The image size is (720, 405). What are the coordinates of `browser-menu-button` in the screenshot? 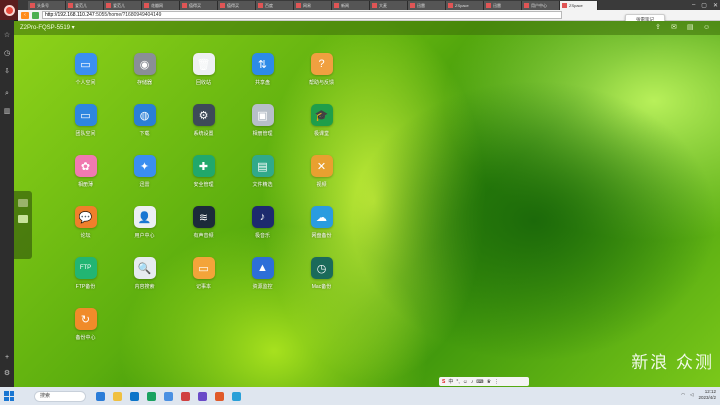 It's located at (9, 10).